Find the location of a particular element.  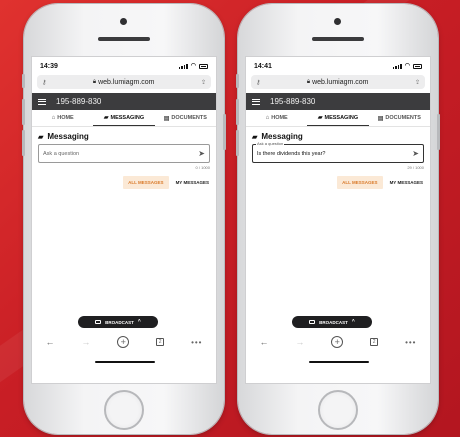

status-bar: 14:39 ◠ is located at coordinates (124, 66).